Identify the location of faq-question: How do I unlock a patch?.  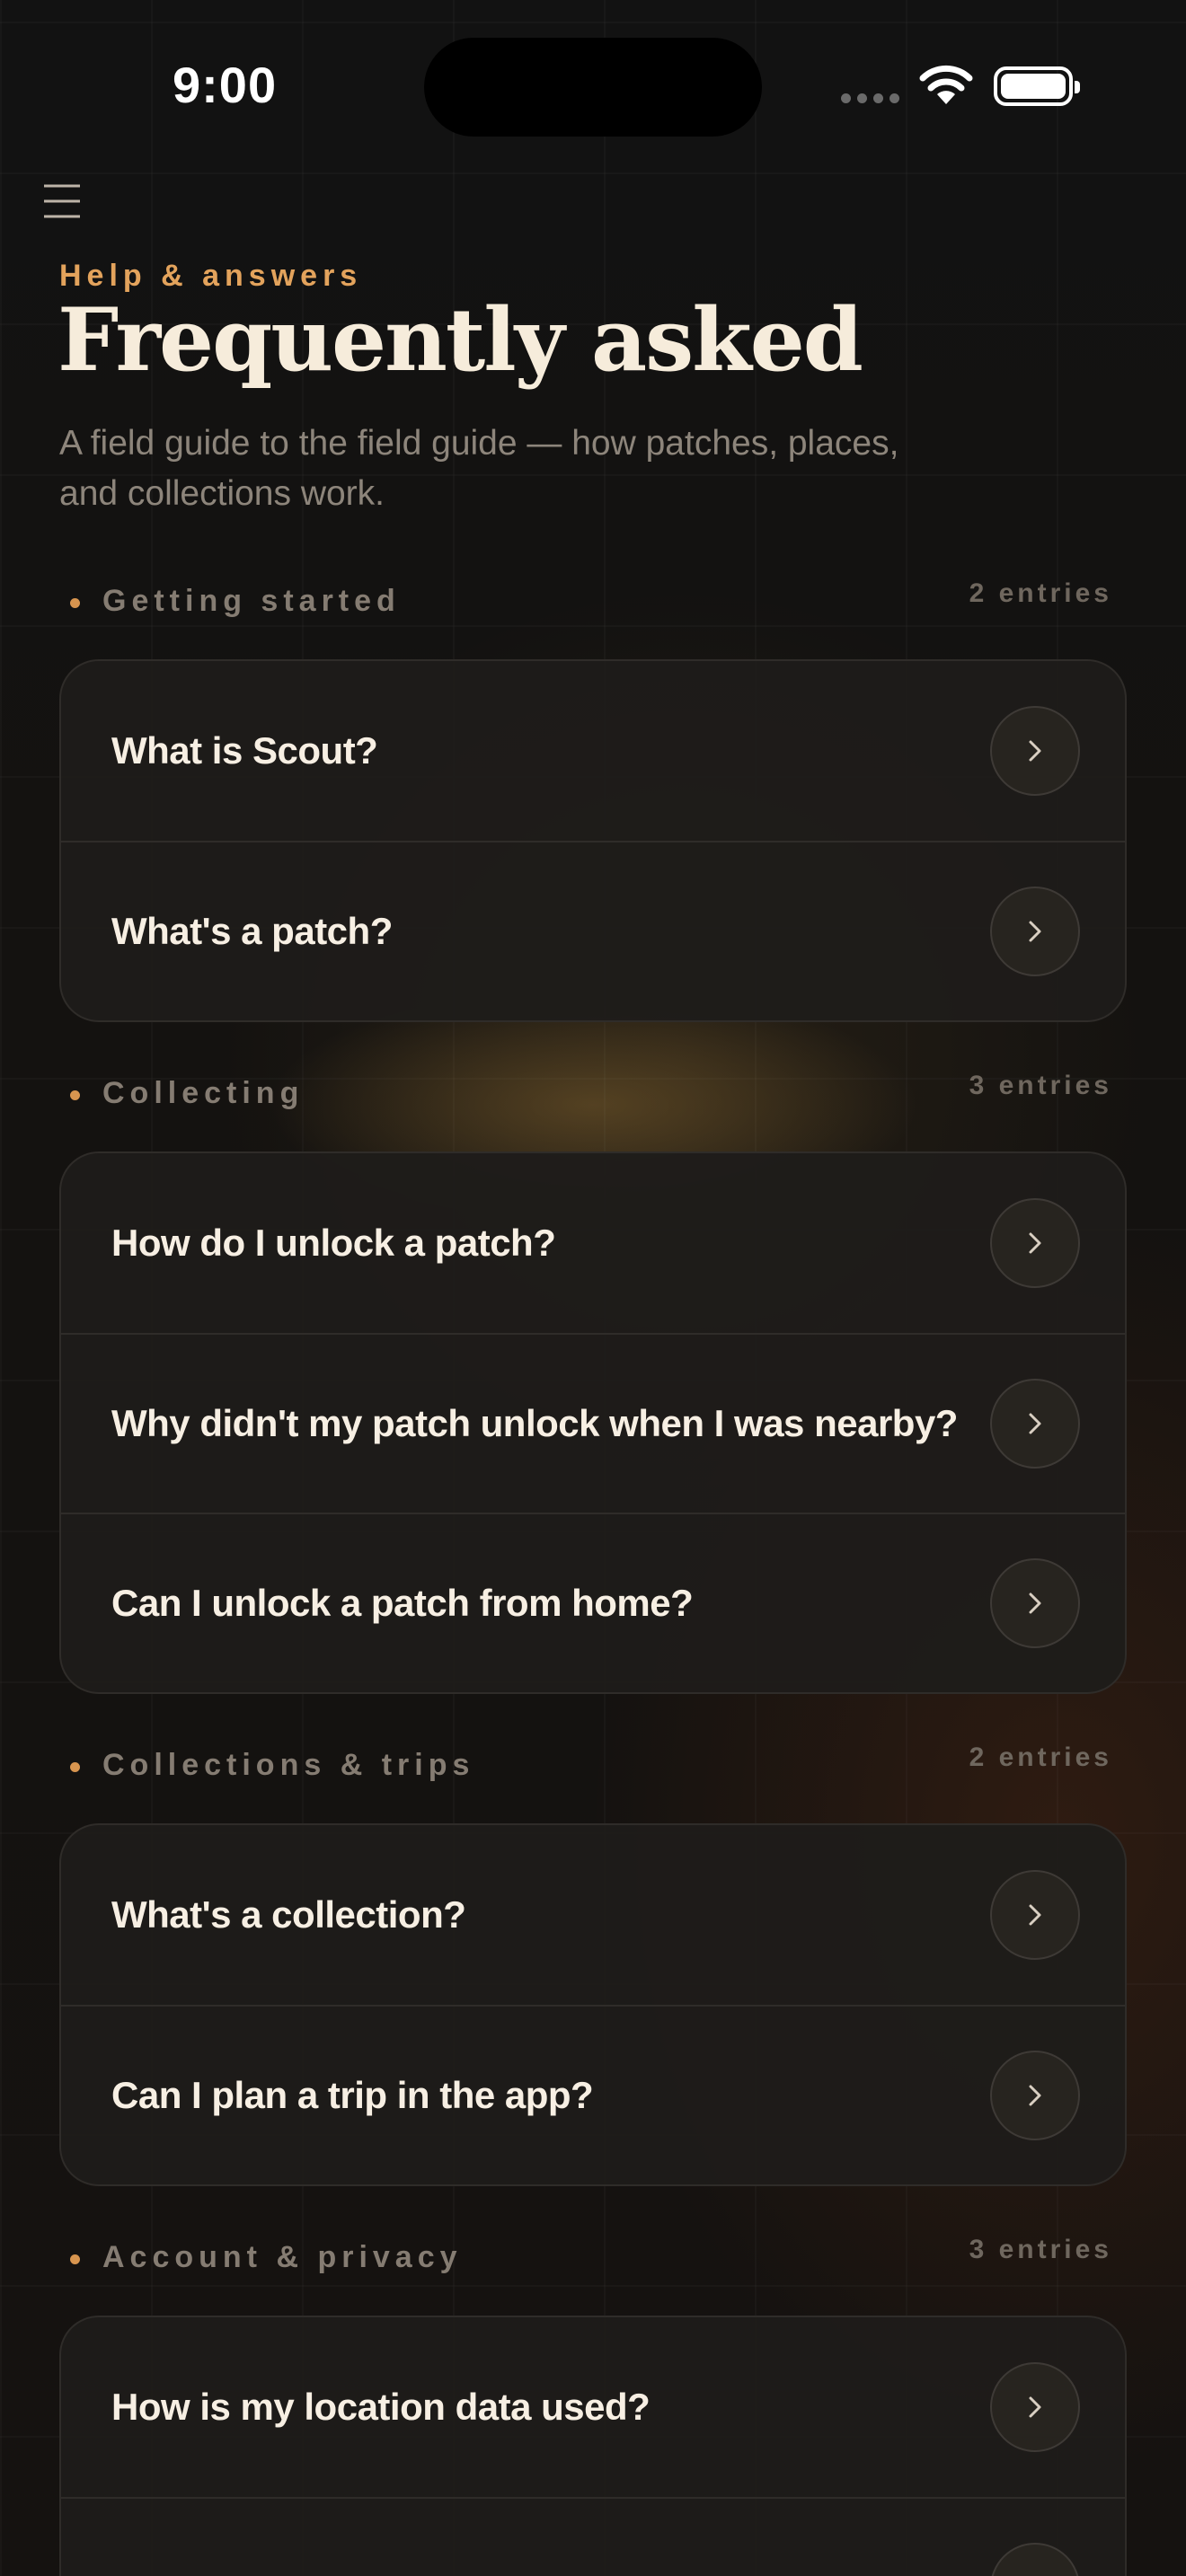
(333, 1243).